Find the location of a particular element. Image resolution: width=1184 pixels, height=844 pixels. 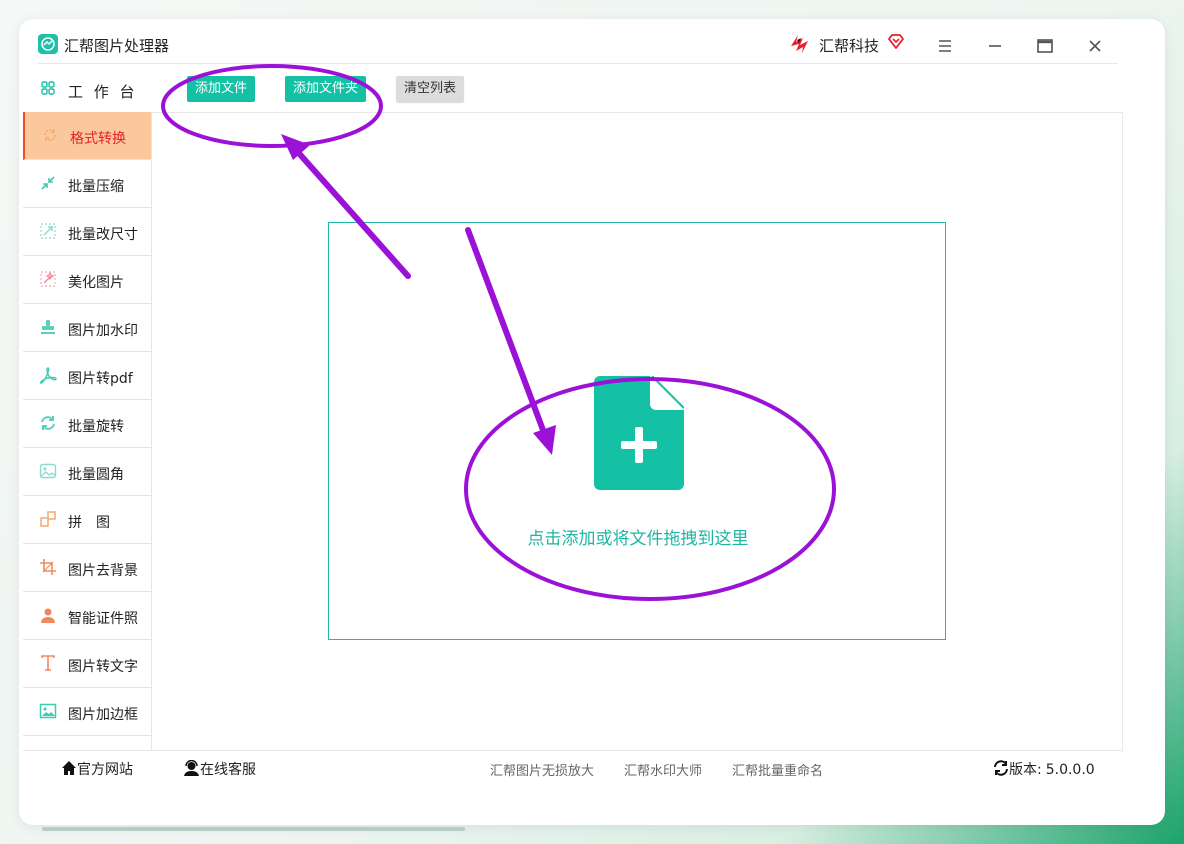

sidebar-item-label: 批量圆角 is located at coordinates (96, 475).